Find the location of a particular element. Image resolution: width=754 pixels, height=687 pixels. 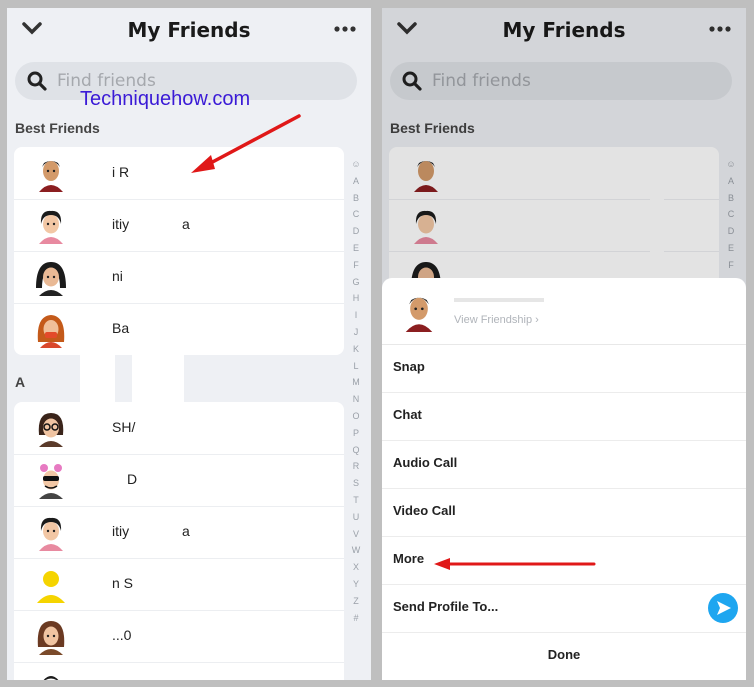

friend-name: Ba is located at coordinates (121, 328).